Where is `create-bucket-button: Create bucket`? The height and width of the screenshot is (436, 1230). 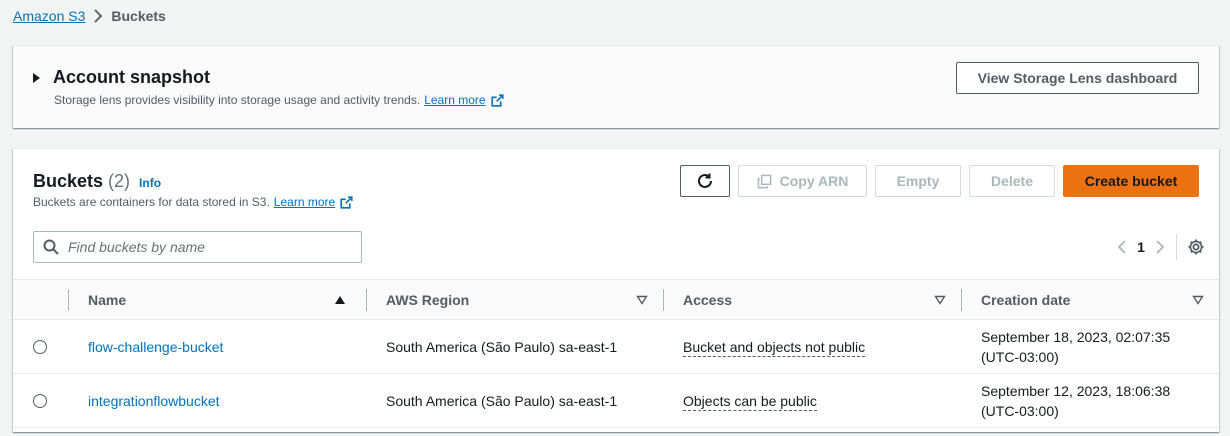 create-bucket-button: Create bucket is located at coordinates (1131, 181).